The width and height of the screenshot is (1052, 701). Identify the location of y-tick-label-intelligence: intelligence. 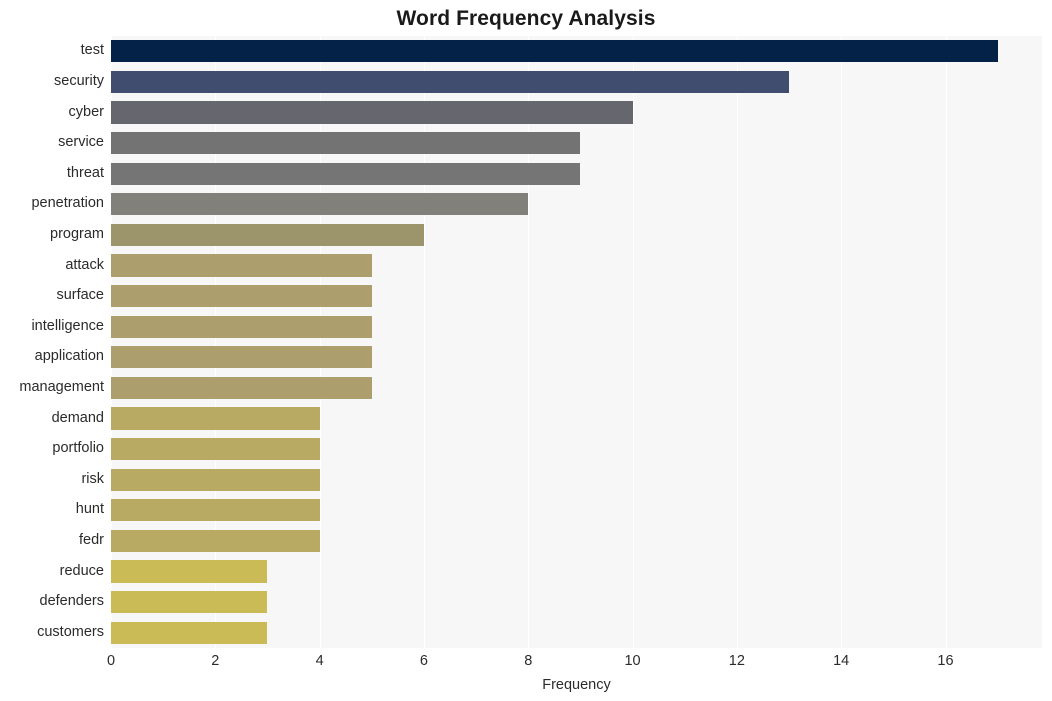
(67, 325).